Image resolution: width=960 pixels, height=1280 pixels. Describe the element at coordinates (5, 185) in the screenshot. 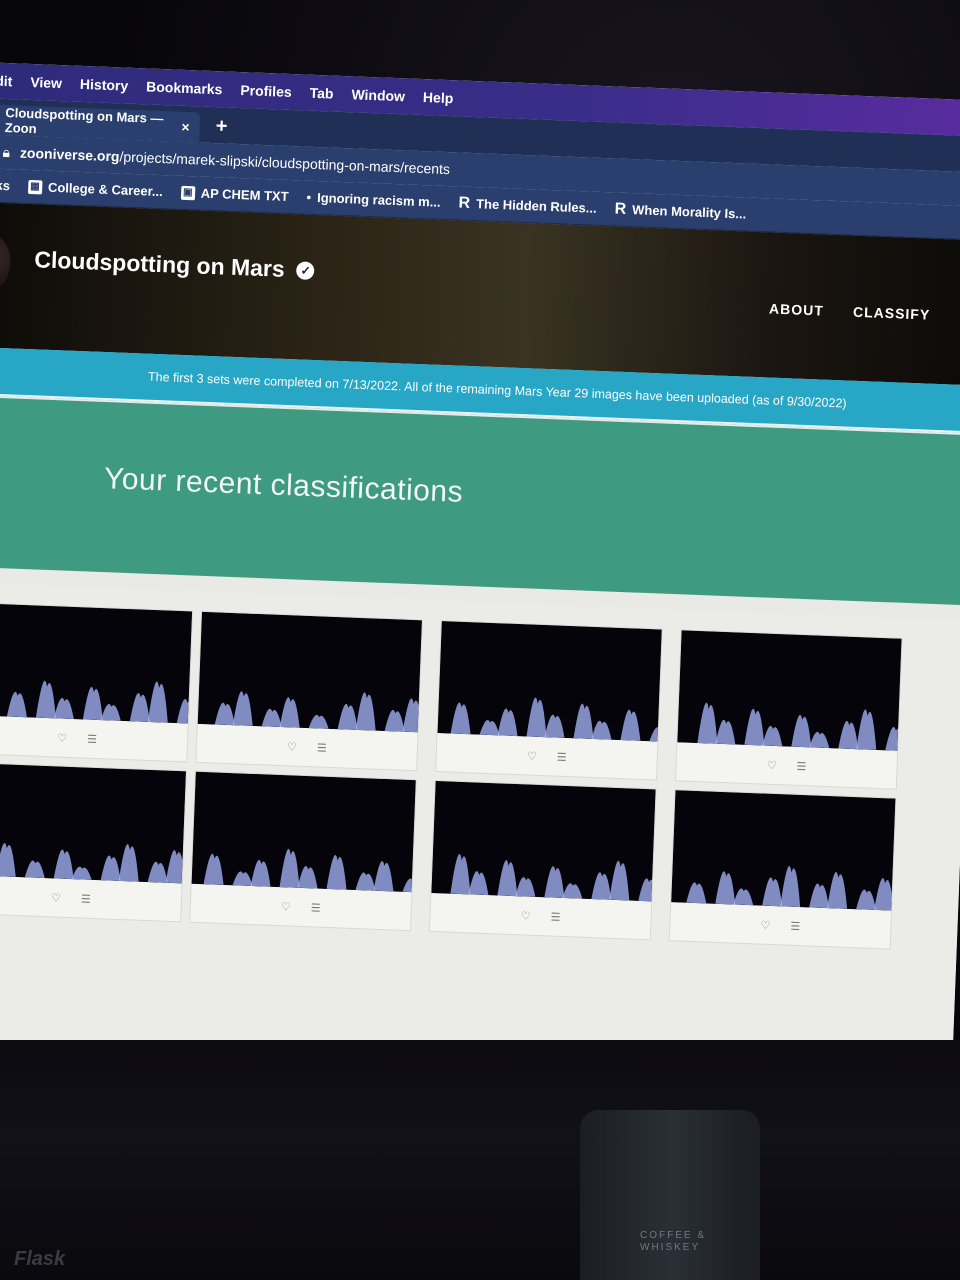

I see `bookmark-apps: arks` at that location.